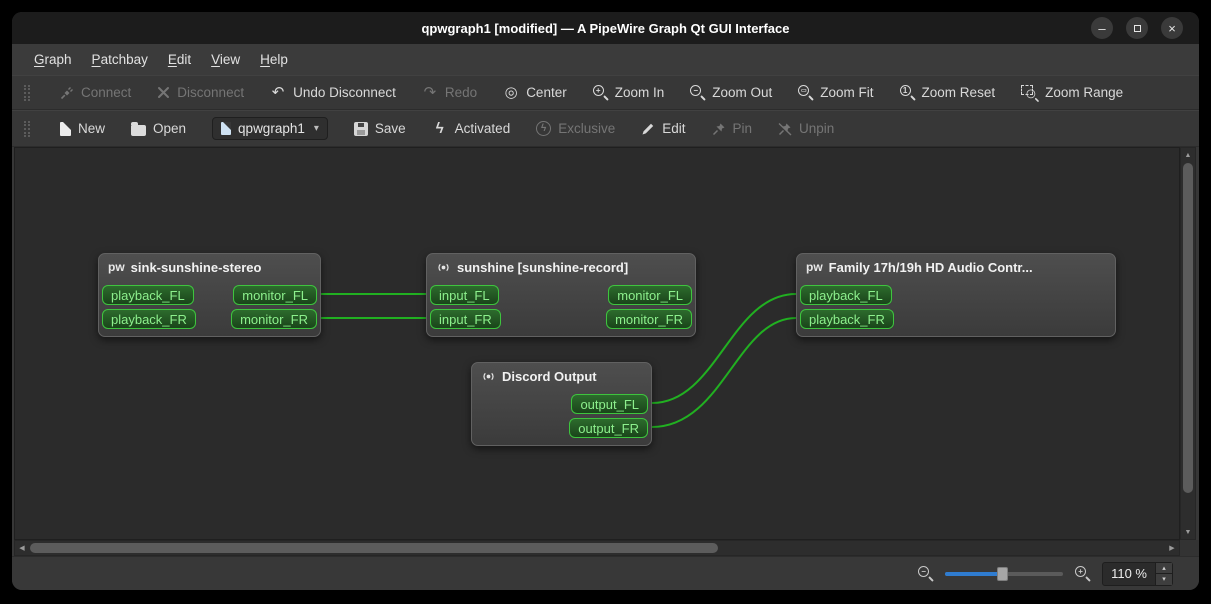 The image size is (1211, 604). What do you see at coordinates (95, 92) in the screenshot?
I see `connect-button: Connect` at bounding box center [95, 92].